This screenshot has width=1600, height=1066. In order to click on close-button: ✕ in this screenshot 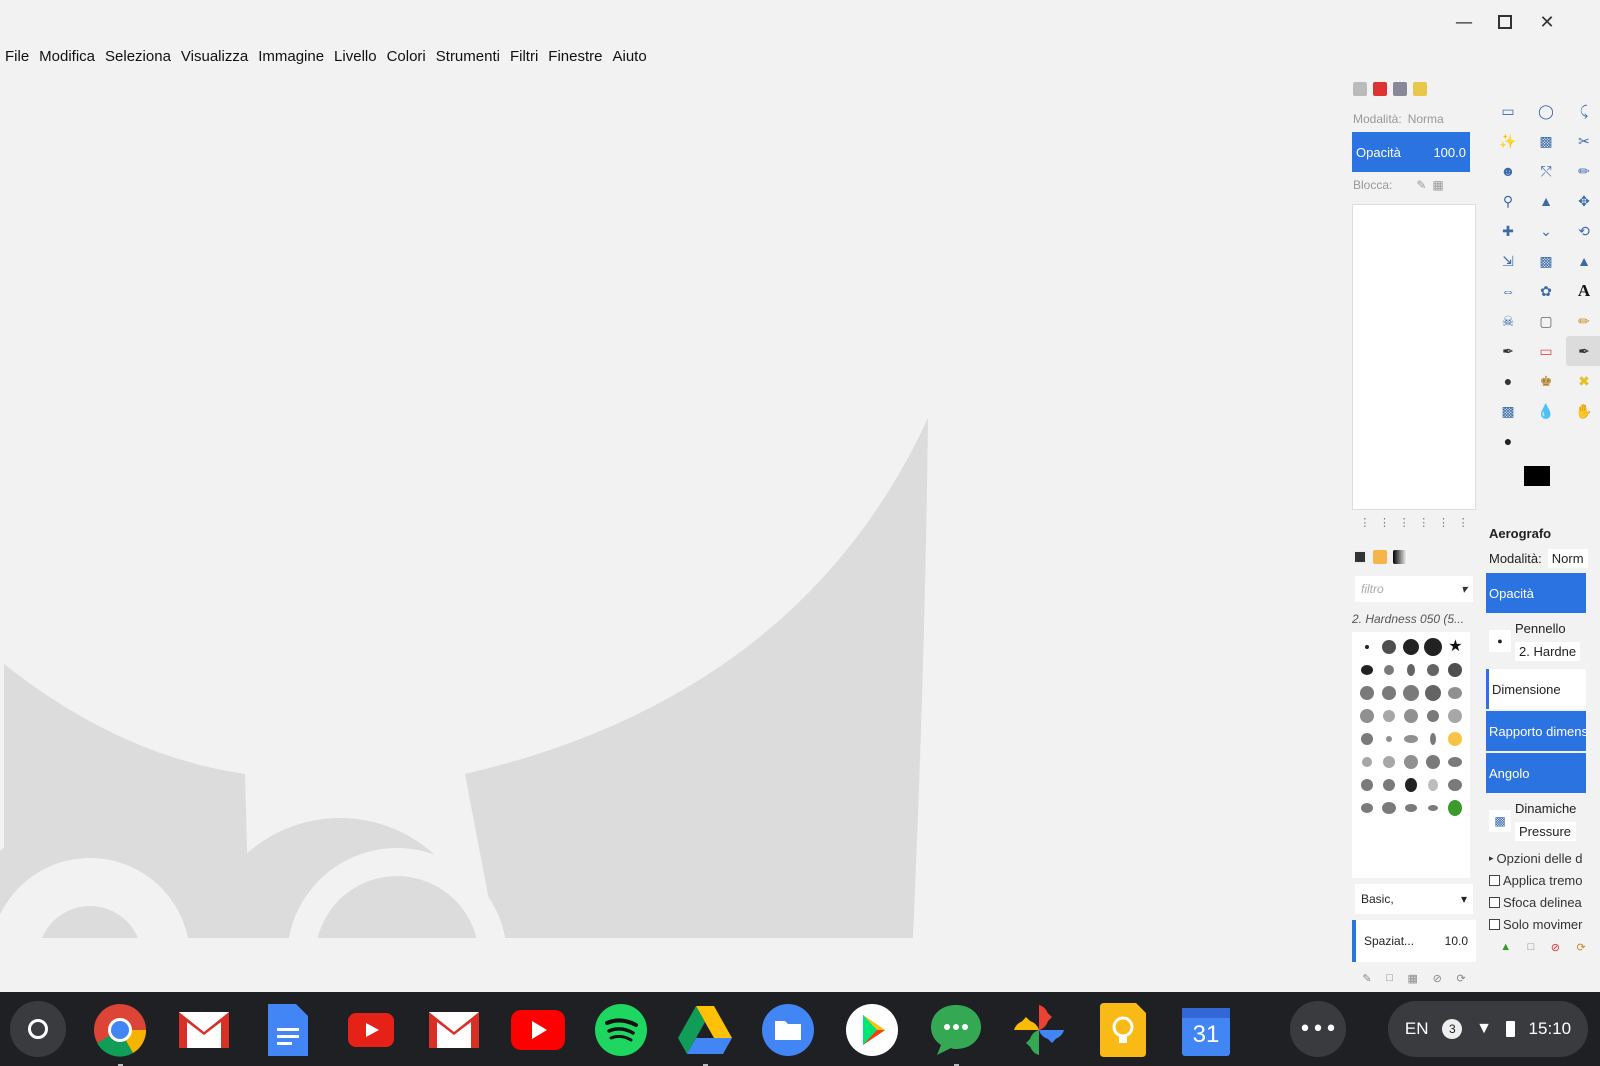, I will do `click(1547, 22)`.